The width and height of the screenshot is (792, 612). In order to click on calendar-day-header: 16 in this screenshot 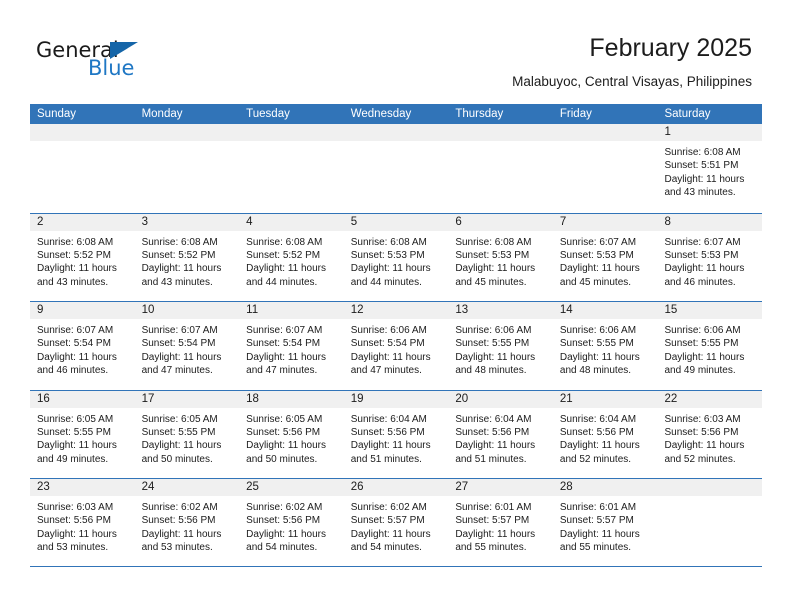, I will do `click(82, 399)`.